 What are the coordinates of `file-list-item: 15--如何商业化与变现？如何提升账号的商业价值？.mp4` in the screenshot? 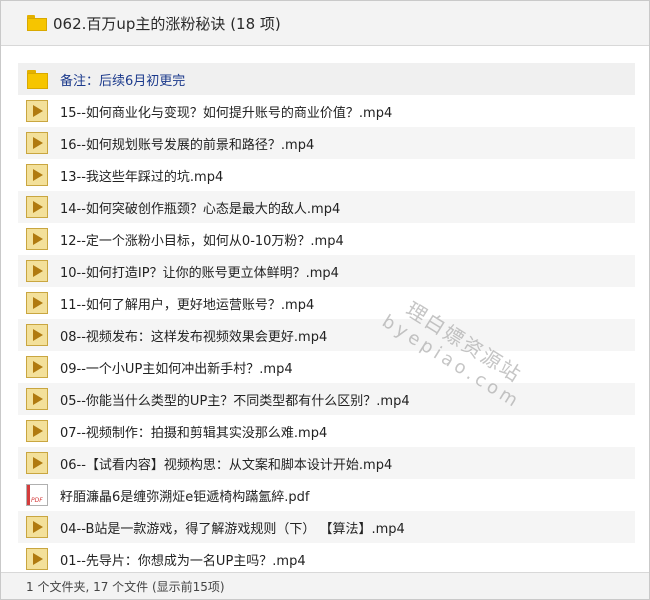 It's located at (326, 111).